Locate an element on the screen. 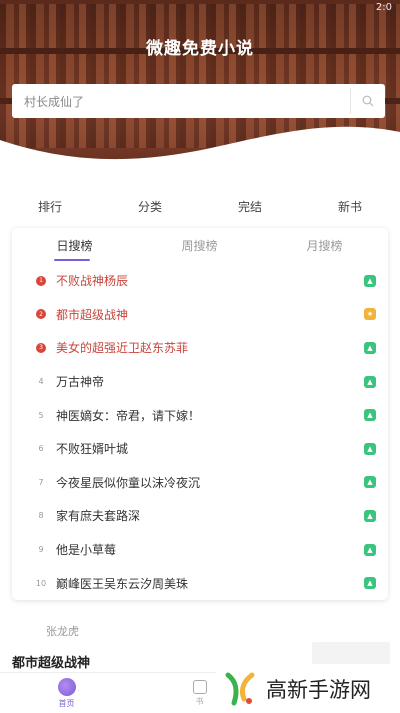 The width and height of the screenshot is (400, 713). watermark-logo-icon is located at coordinates (240, 688).